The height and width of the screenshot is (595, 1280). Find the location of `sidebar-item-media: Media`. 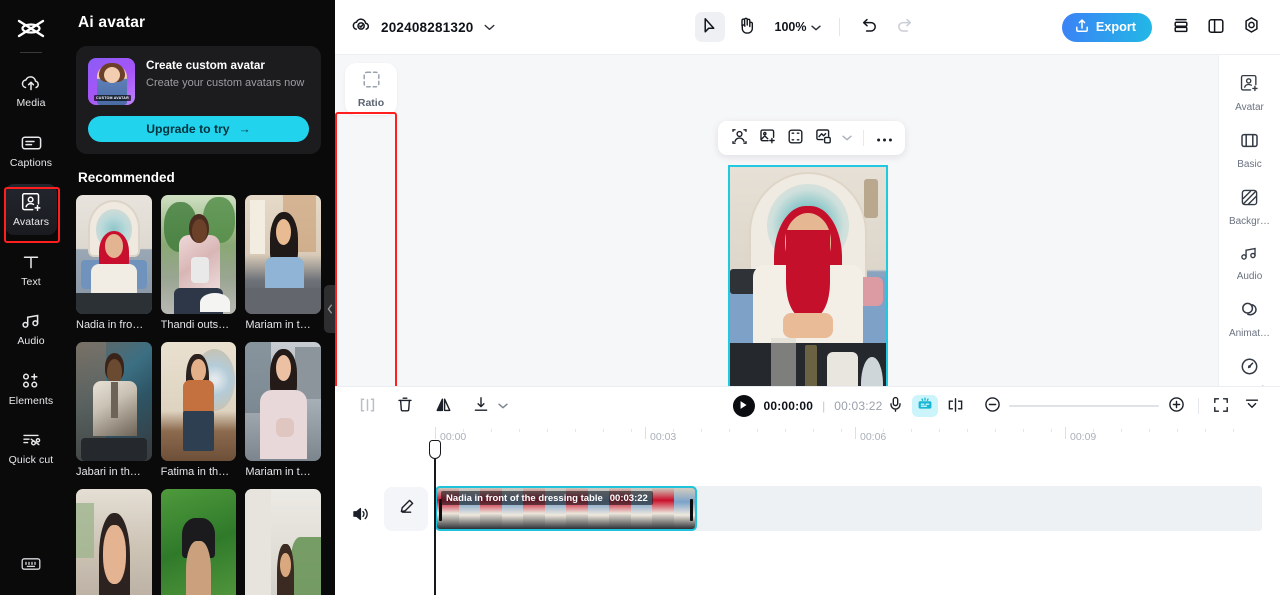

sidebar-item-media: Media is located at coordinates (31, 90).